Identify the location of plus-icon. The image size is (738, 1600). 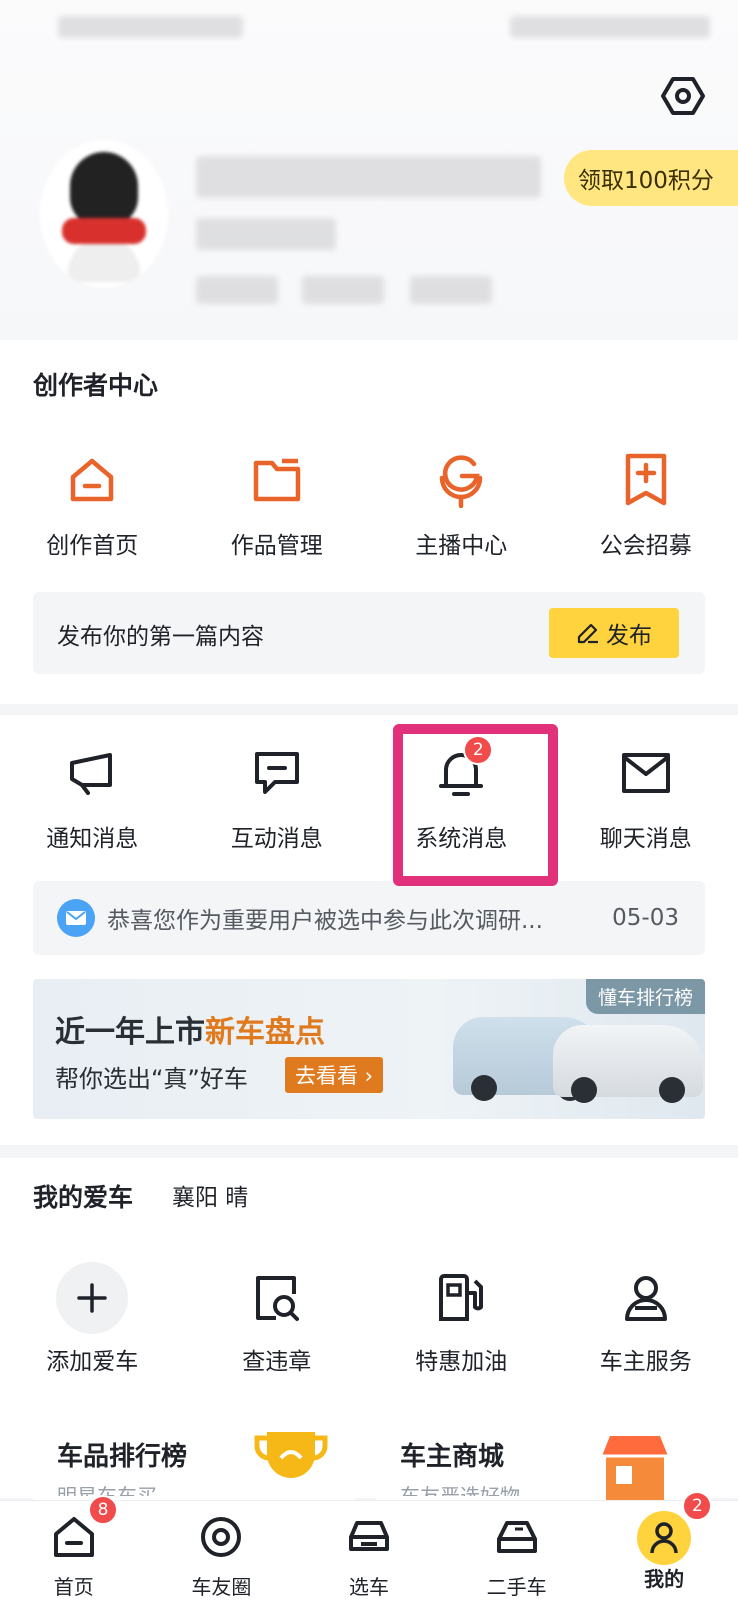
(92, 1298).